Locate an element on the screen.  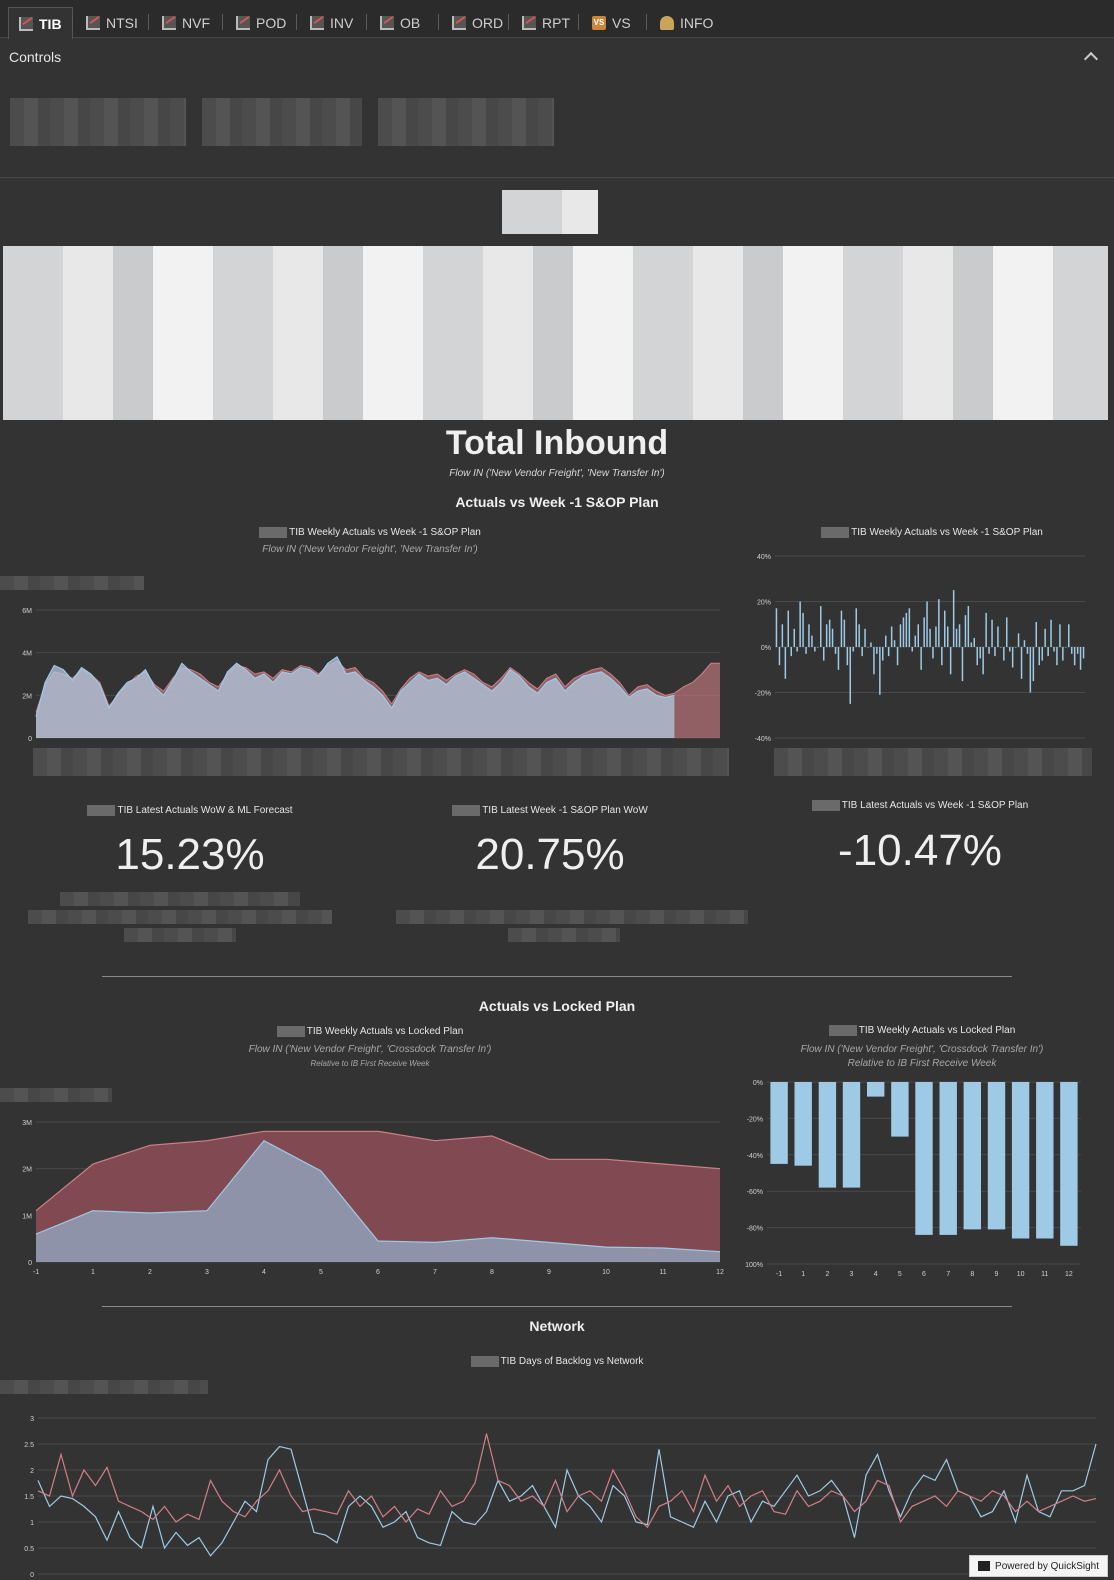
tab-label: TIB is located at coordinates (50, 23).